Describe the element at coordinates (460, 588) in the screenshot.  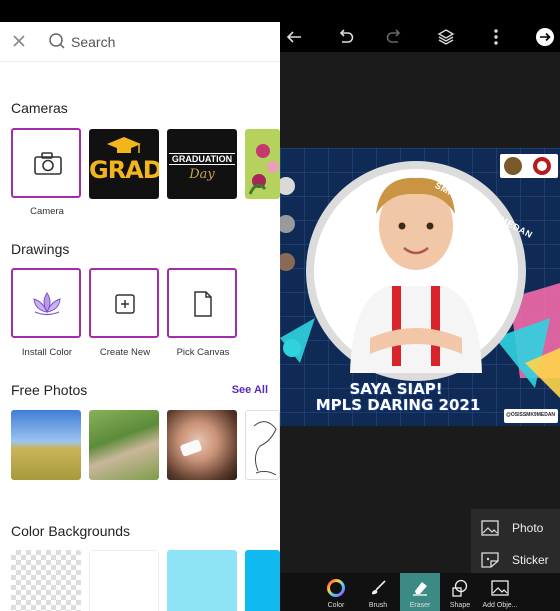
I see `shape-icon` at that location.